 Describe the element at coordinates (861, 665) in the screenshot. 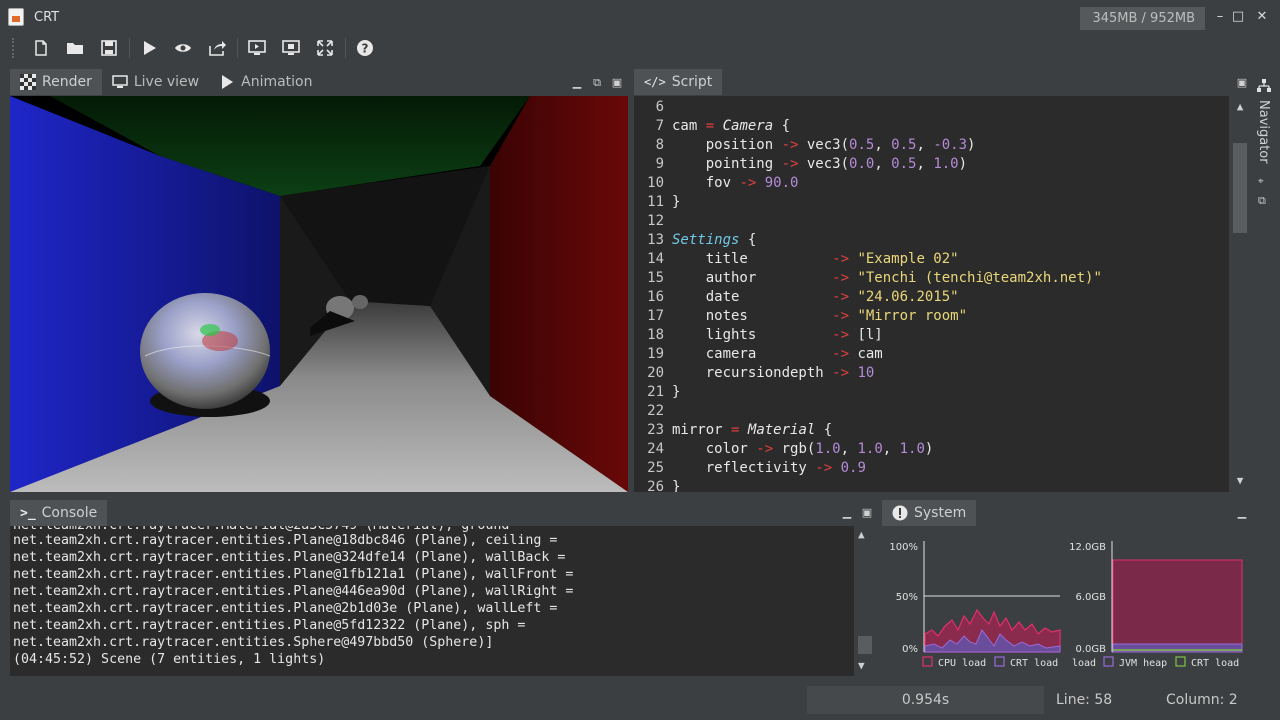

I see `console-scroll-down-icon: ▼` at that location.